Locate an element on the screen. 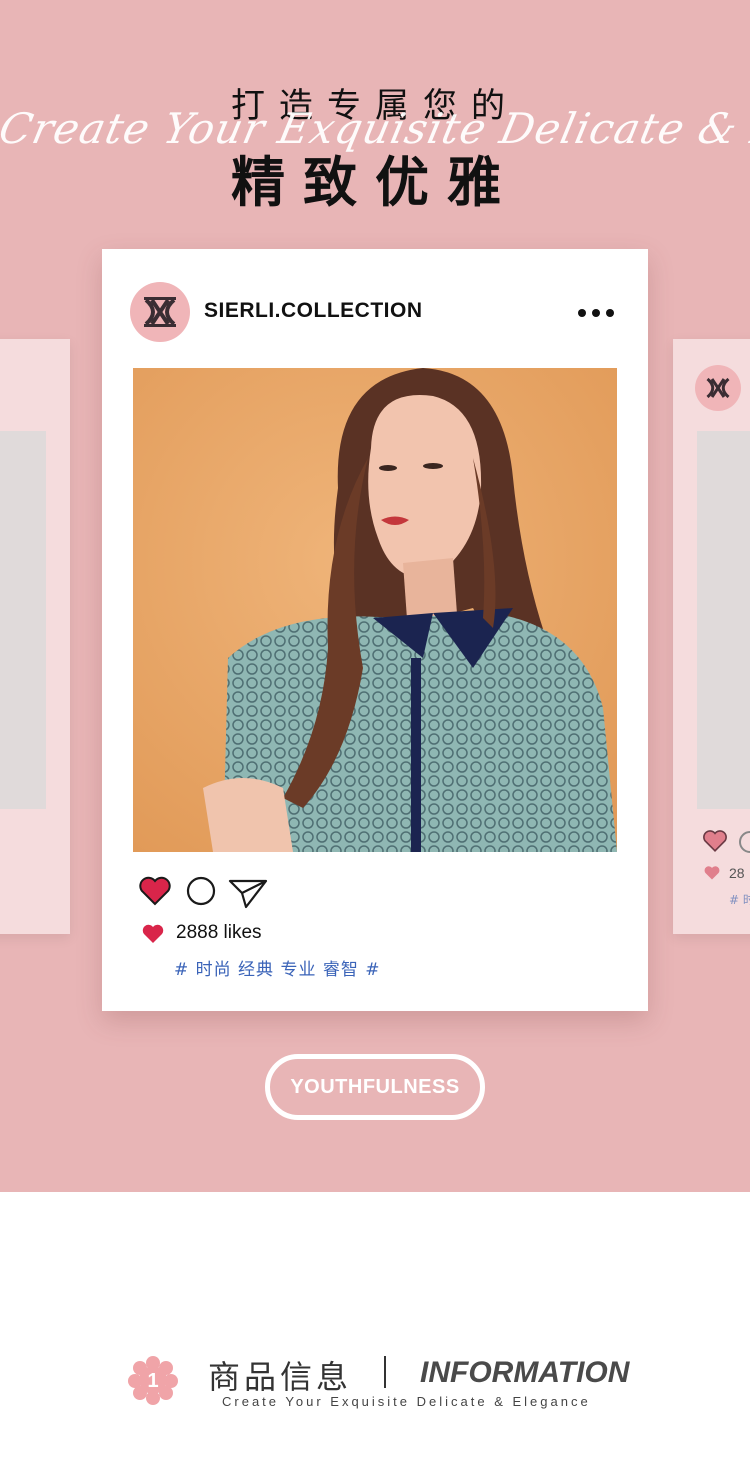  post-hashtags: # 时尚 经典 专业 睿智 # is located at coordinates (277, 967).